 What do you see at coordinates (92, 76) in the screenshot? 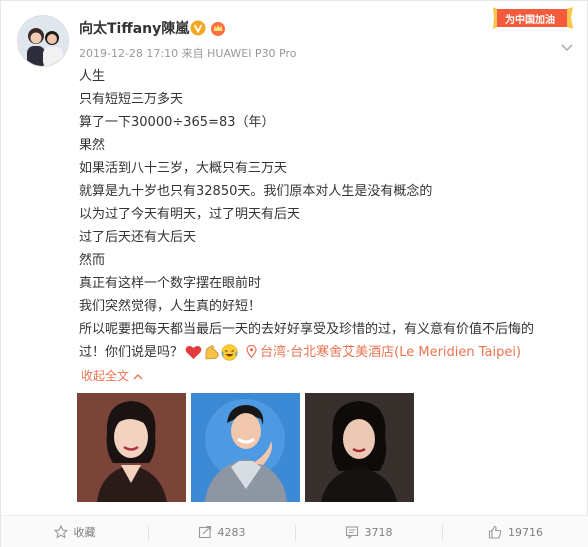
I see `text-line: 人生` at bounding box center [92, 76].